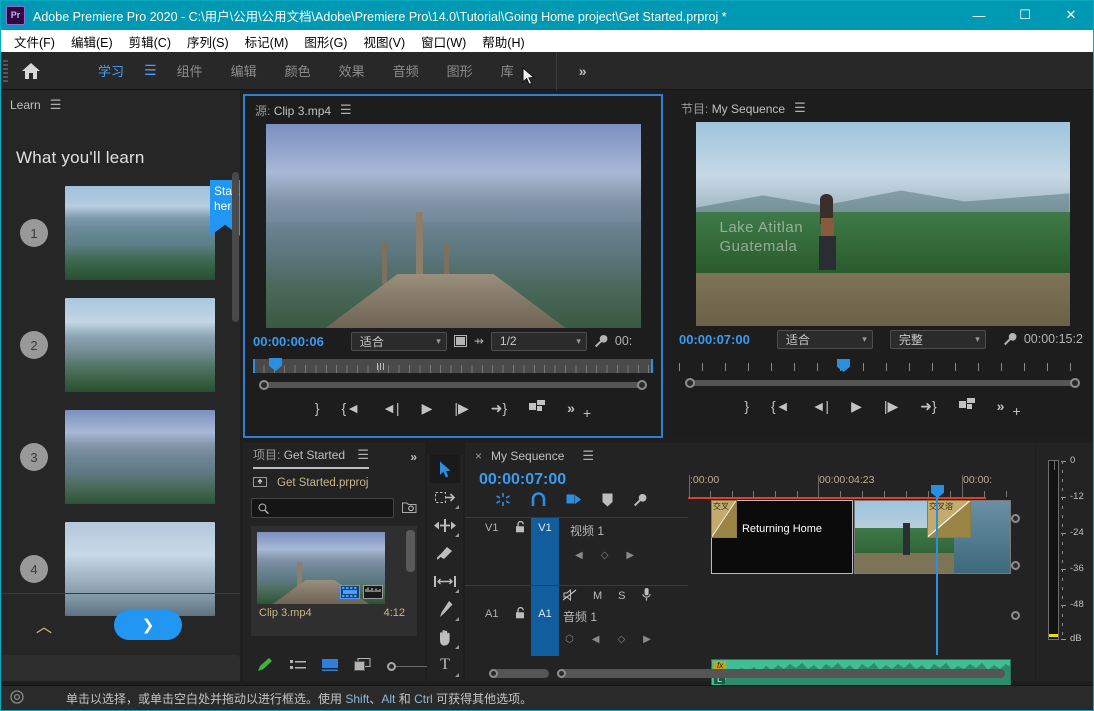  I want to click on hand-tool, so click(445, 637).